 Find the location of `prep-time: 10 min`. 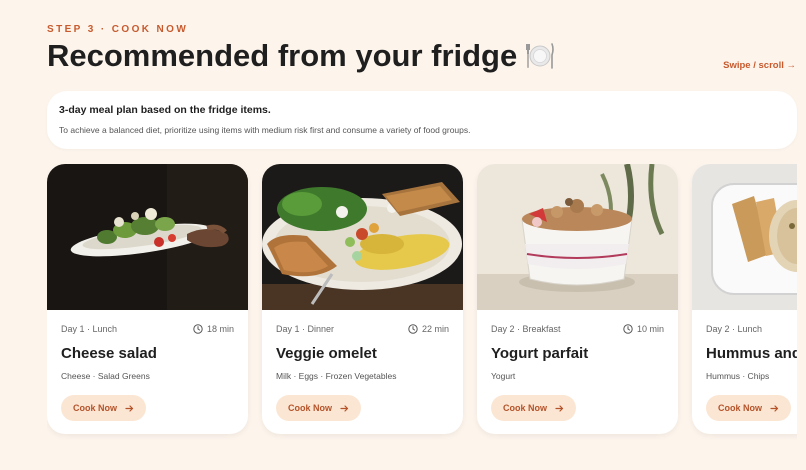

prep-time: 10 min is located at coordinates (643, 329).